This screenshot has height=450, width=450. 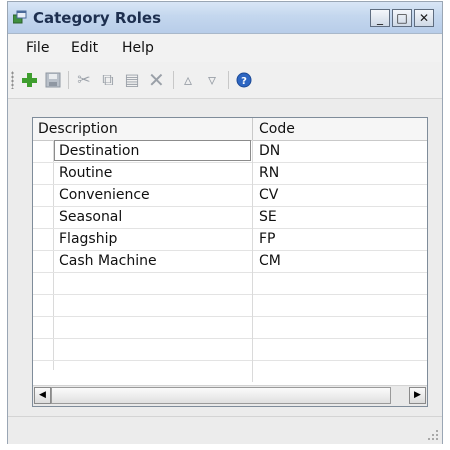 I want to click on window-title: Category Roles, so click(x=97, y=18).